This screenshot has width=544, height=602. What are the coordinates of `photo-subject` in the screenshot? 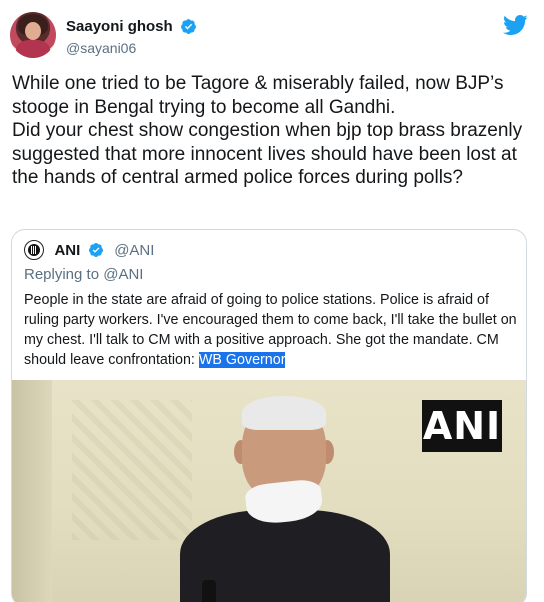 It's located at (285, 499).